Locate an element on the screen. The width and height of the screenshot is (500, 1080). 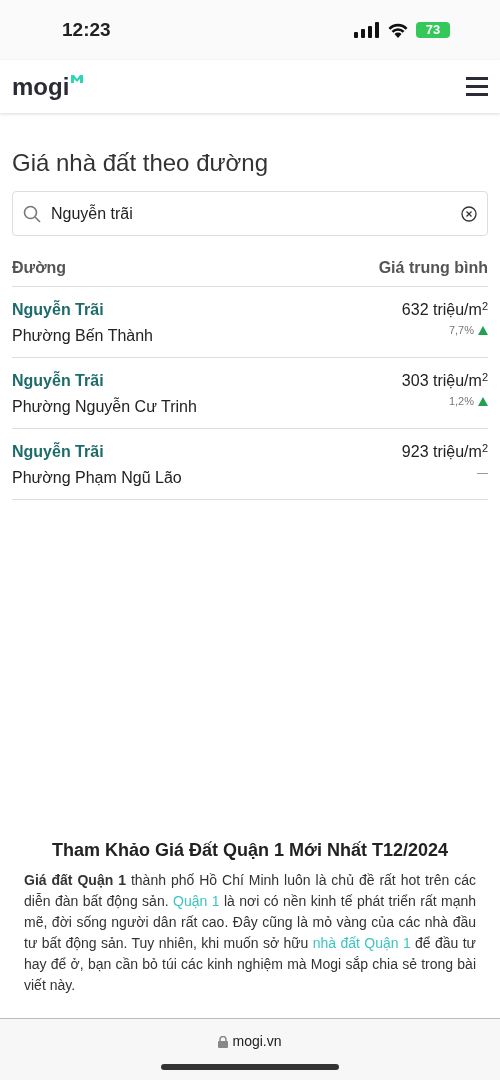
search-input: Nguyễn trãi is located at coordinates (251, 213).